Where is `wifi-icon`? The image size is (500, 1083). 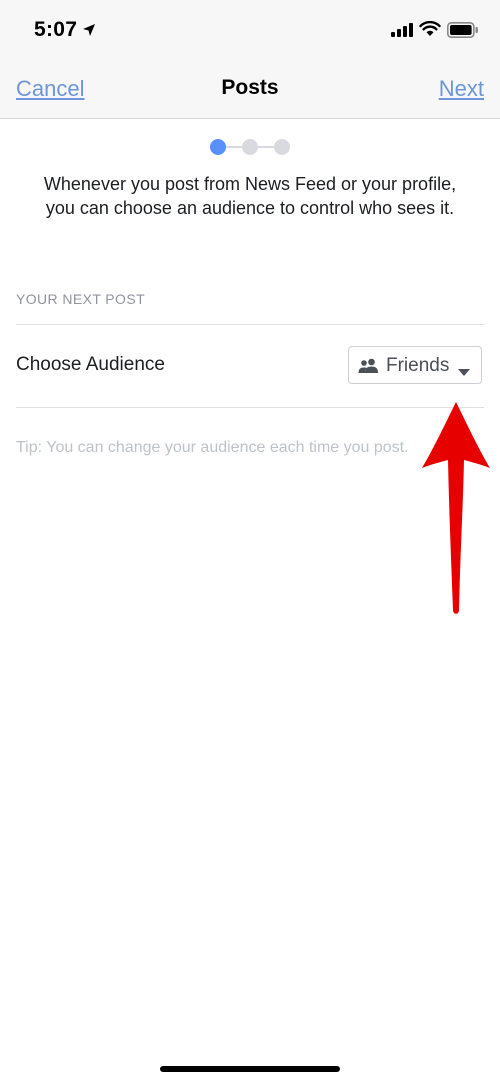 wifi-icon is located at coordinates (430, 31).